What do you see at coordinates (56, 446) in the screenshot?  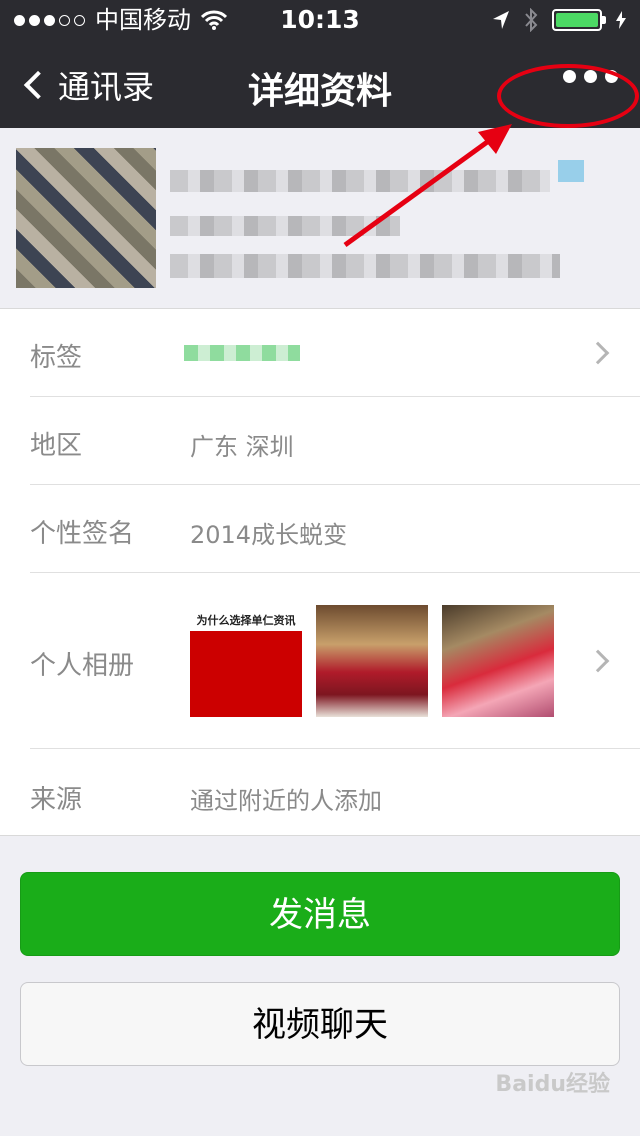 I see `row-label: 地区` at bounding box center [56, 446].